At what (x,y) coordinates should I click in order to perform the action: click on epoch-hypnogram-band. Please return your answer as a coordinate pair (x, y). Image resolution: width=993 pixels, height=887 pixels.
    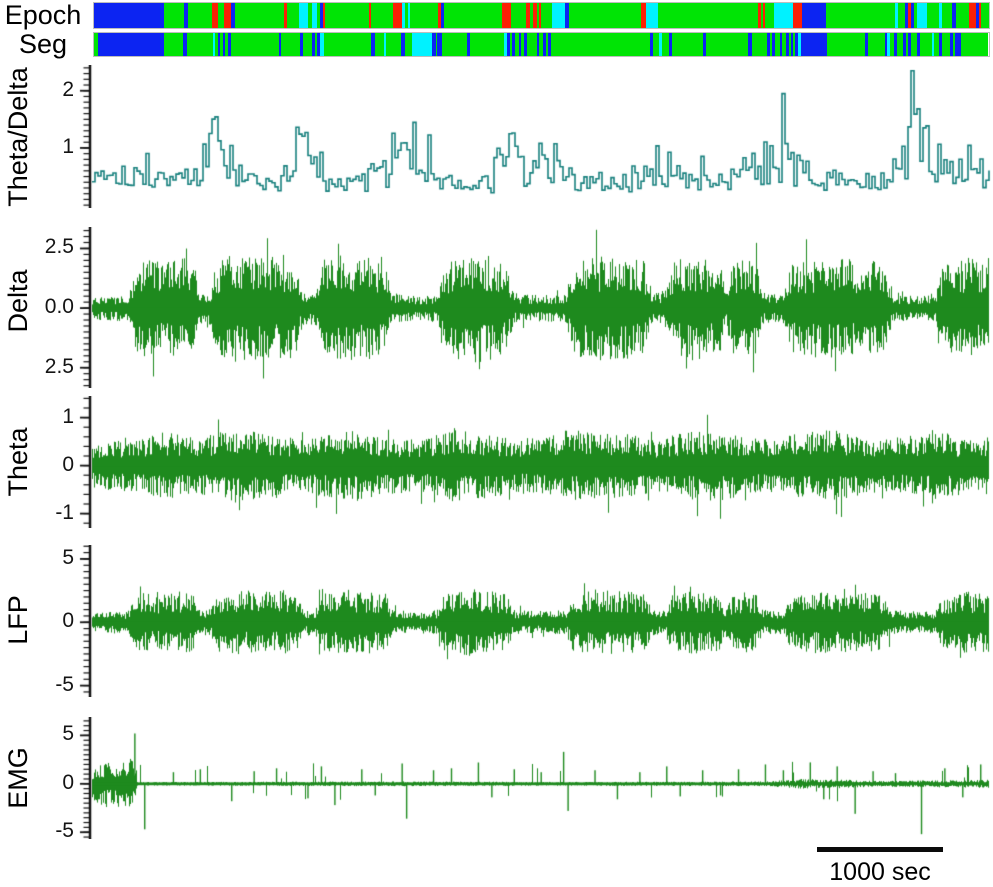
    Looking at the image, I should click on (541, 15).